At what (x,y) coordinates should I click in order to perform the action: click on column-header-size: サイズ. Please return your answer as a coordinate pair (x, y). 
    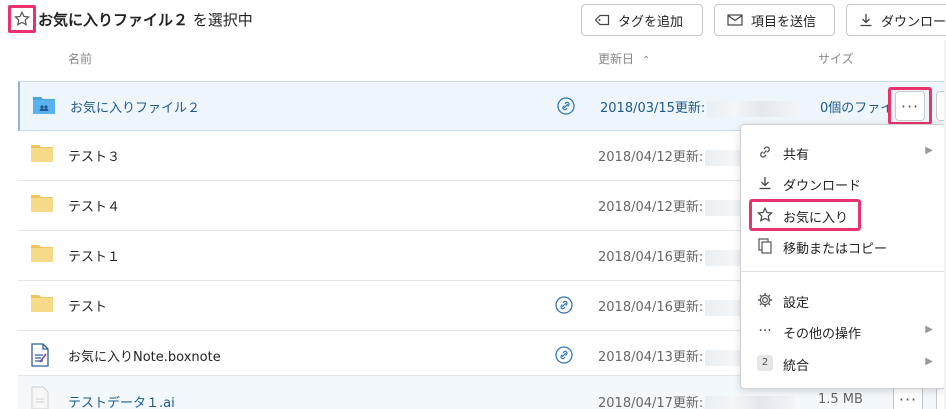
    Looking at the image, I should click on (836, 58).